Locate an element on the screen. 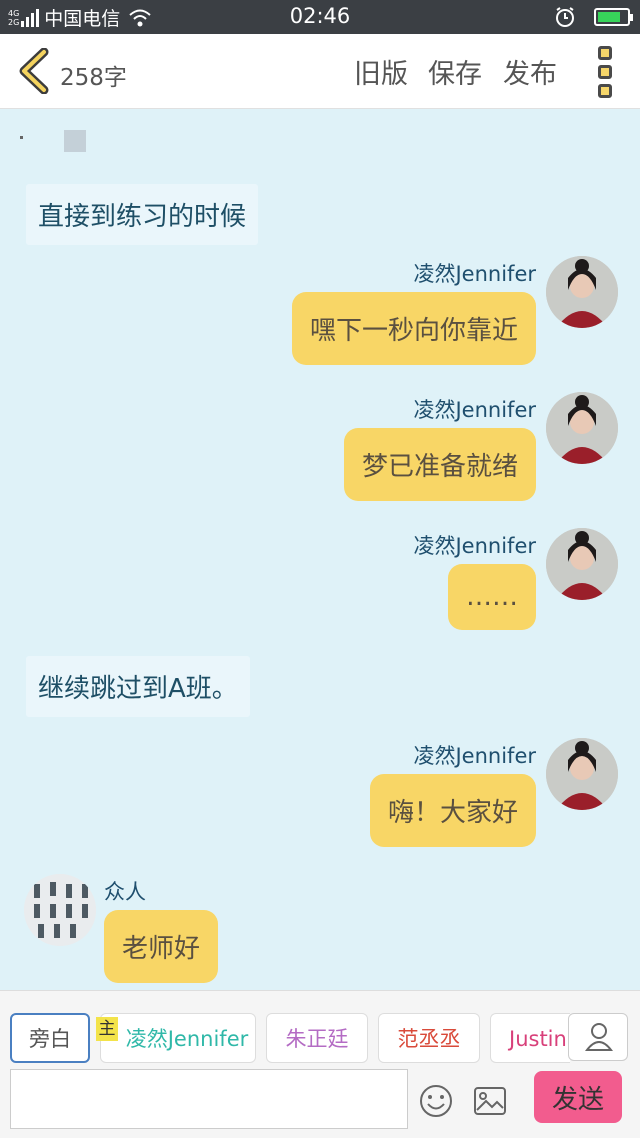 Image resolution: width=640 pixels, height=1138 pixels. top-toolbar: 258字 旧版 保存 发布 is located at coordinates (320, 71).